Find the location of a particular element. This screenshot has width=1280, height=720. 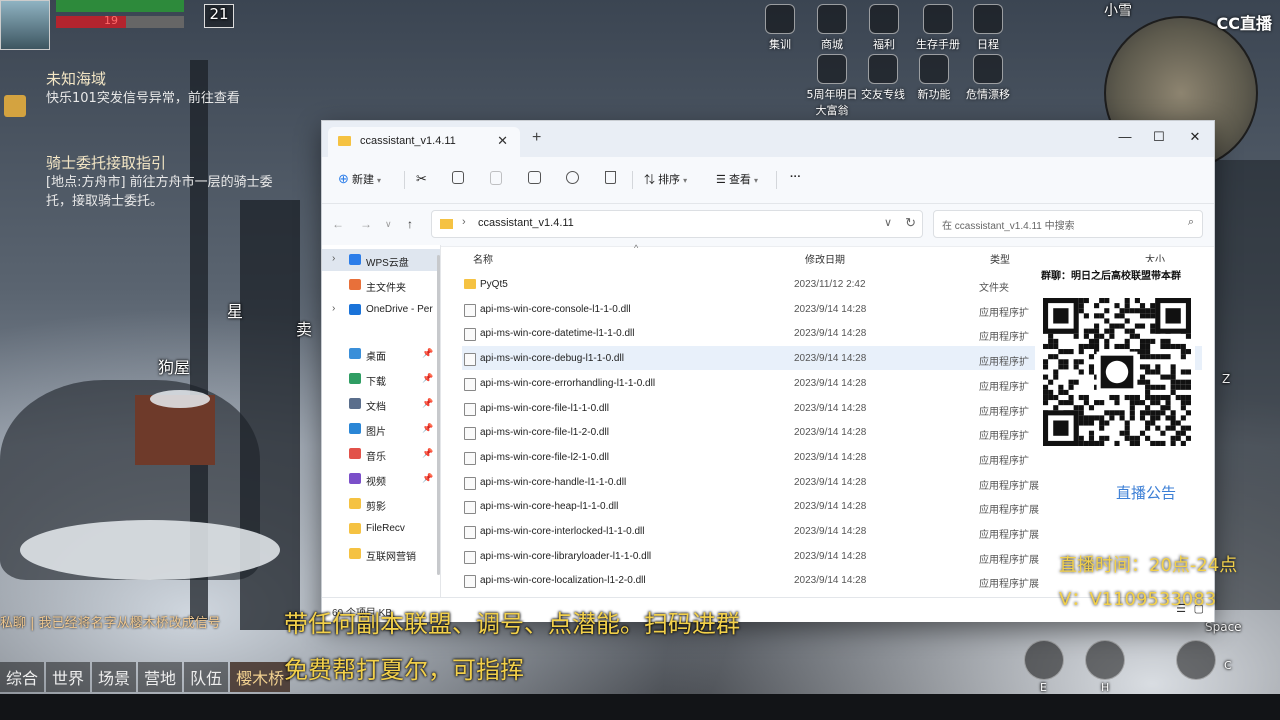

more-button: ··· is located at coordinates (795, 177).